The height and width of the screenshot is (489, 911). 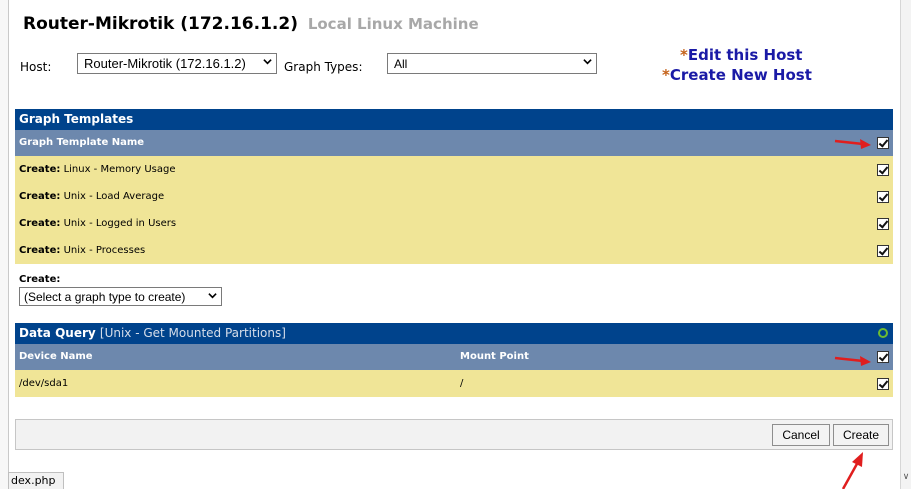 I want to click on scroll-down-icon: ∨, so click(x=906, y=477).